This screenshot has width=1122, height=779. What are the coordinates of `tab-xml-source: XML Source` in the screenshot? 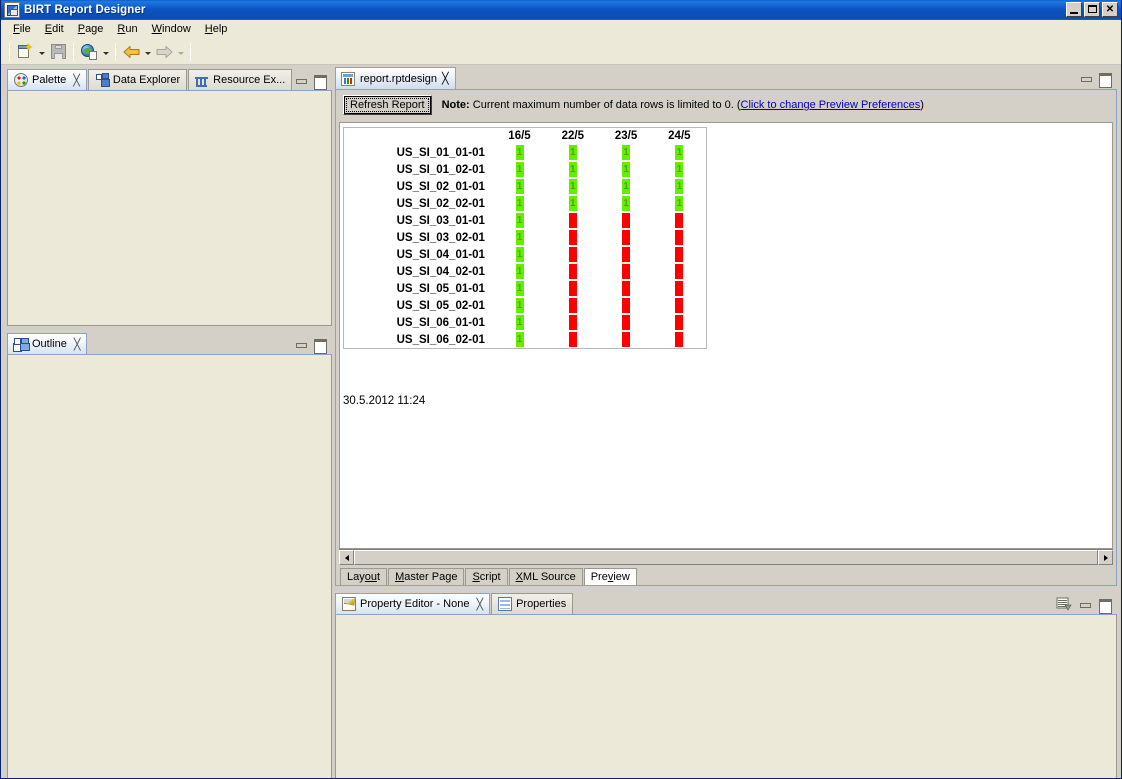 It's located at (545, 576).